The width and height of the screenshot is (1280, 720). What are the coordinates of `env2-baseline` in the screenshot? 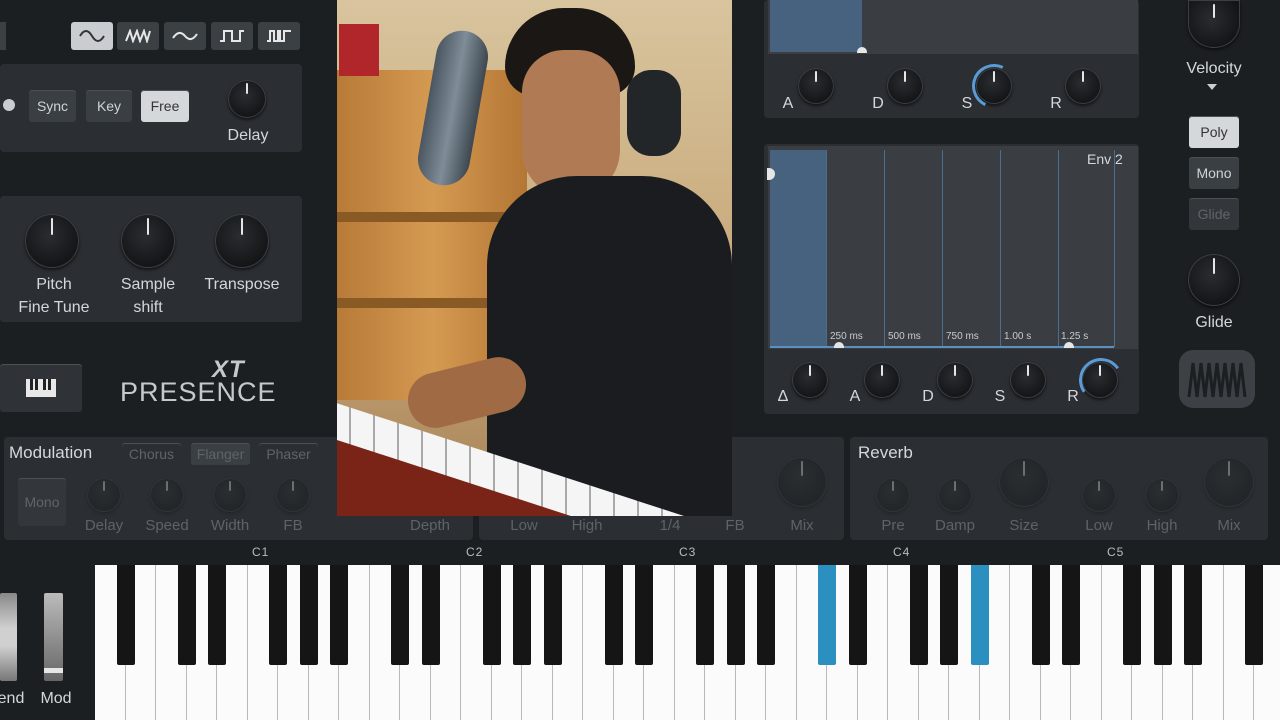 It's located at (942, 347).